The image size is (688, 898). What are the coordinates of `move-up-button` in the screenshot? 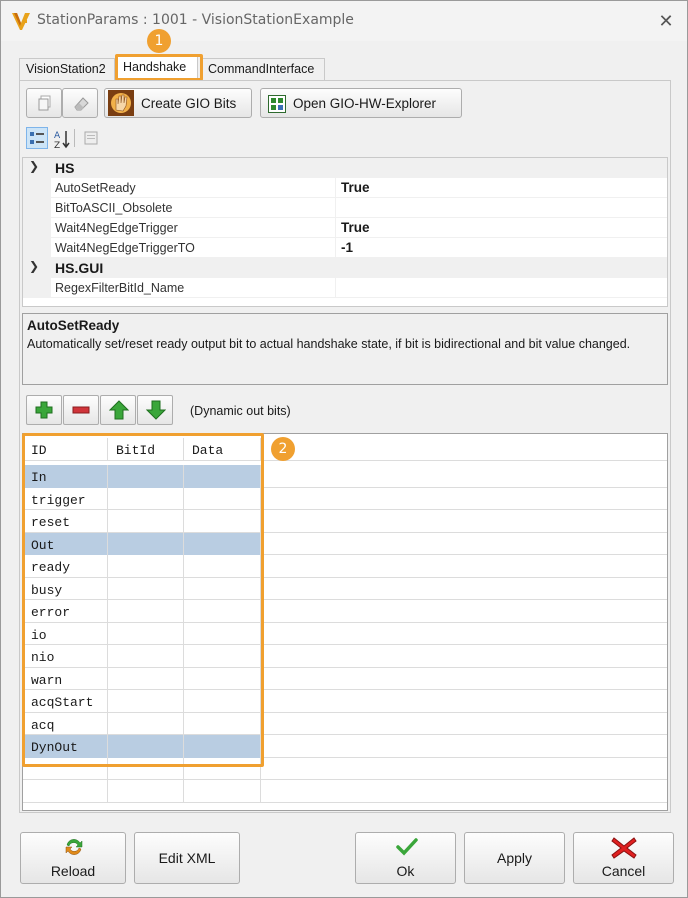 It's located at (118, 410).